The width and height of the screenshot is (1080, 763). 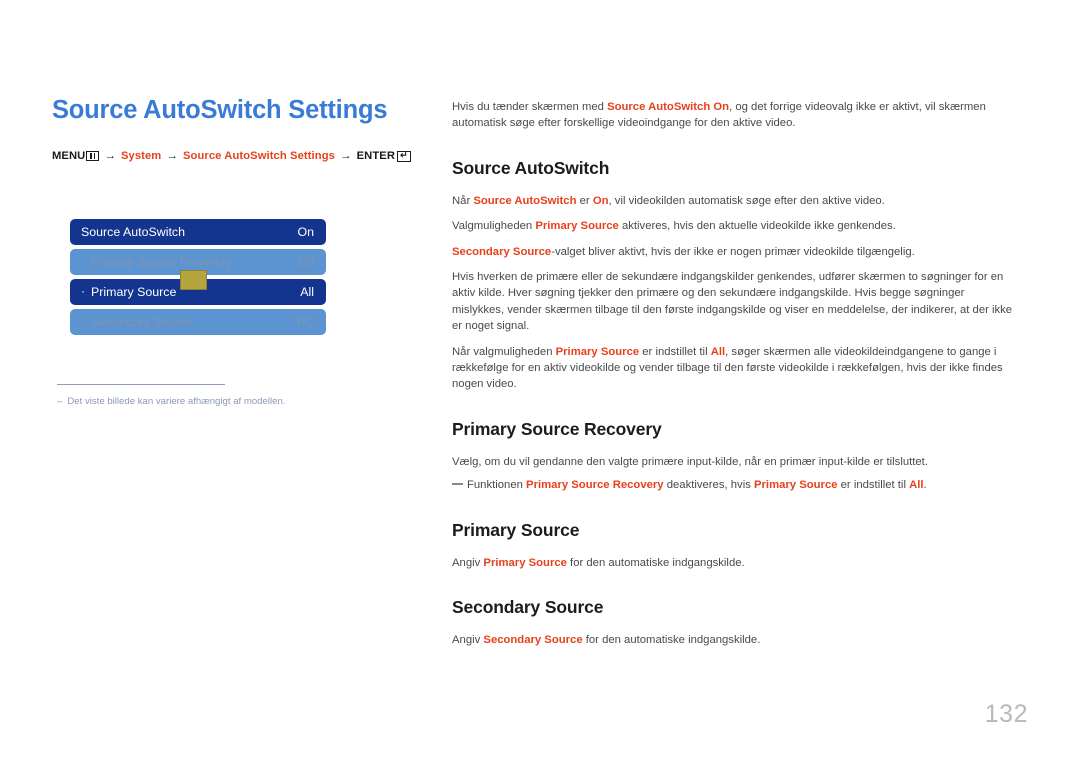 What do you see at coordinates (533, 640) in the screenshot?
I see `ss-p1-kw: Secondary Source` at bounding box center [533, 640].